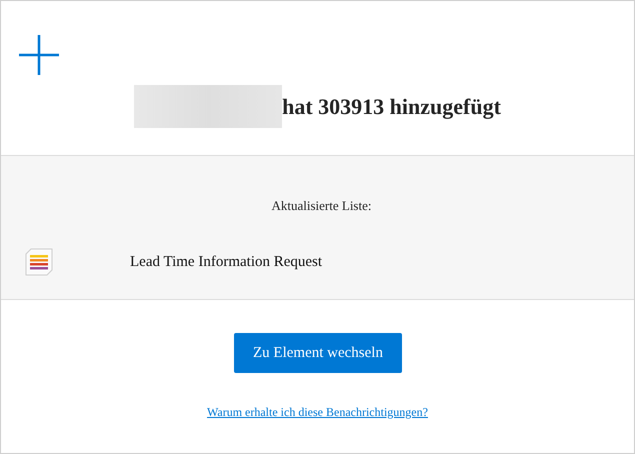 Image resolution: width=635 pixels, height=454 pixels. What do you see at coordinates (39, 262) in the screenshot?
I see `list-icon` at bounding box center [39, 262].